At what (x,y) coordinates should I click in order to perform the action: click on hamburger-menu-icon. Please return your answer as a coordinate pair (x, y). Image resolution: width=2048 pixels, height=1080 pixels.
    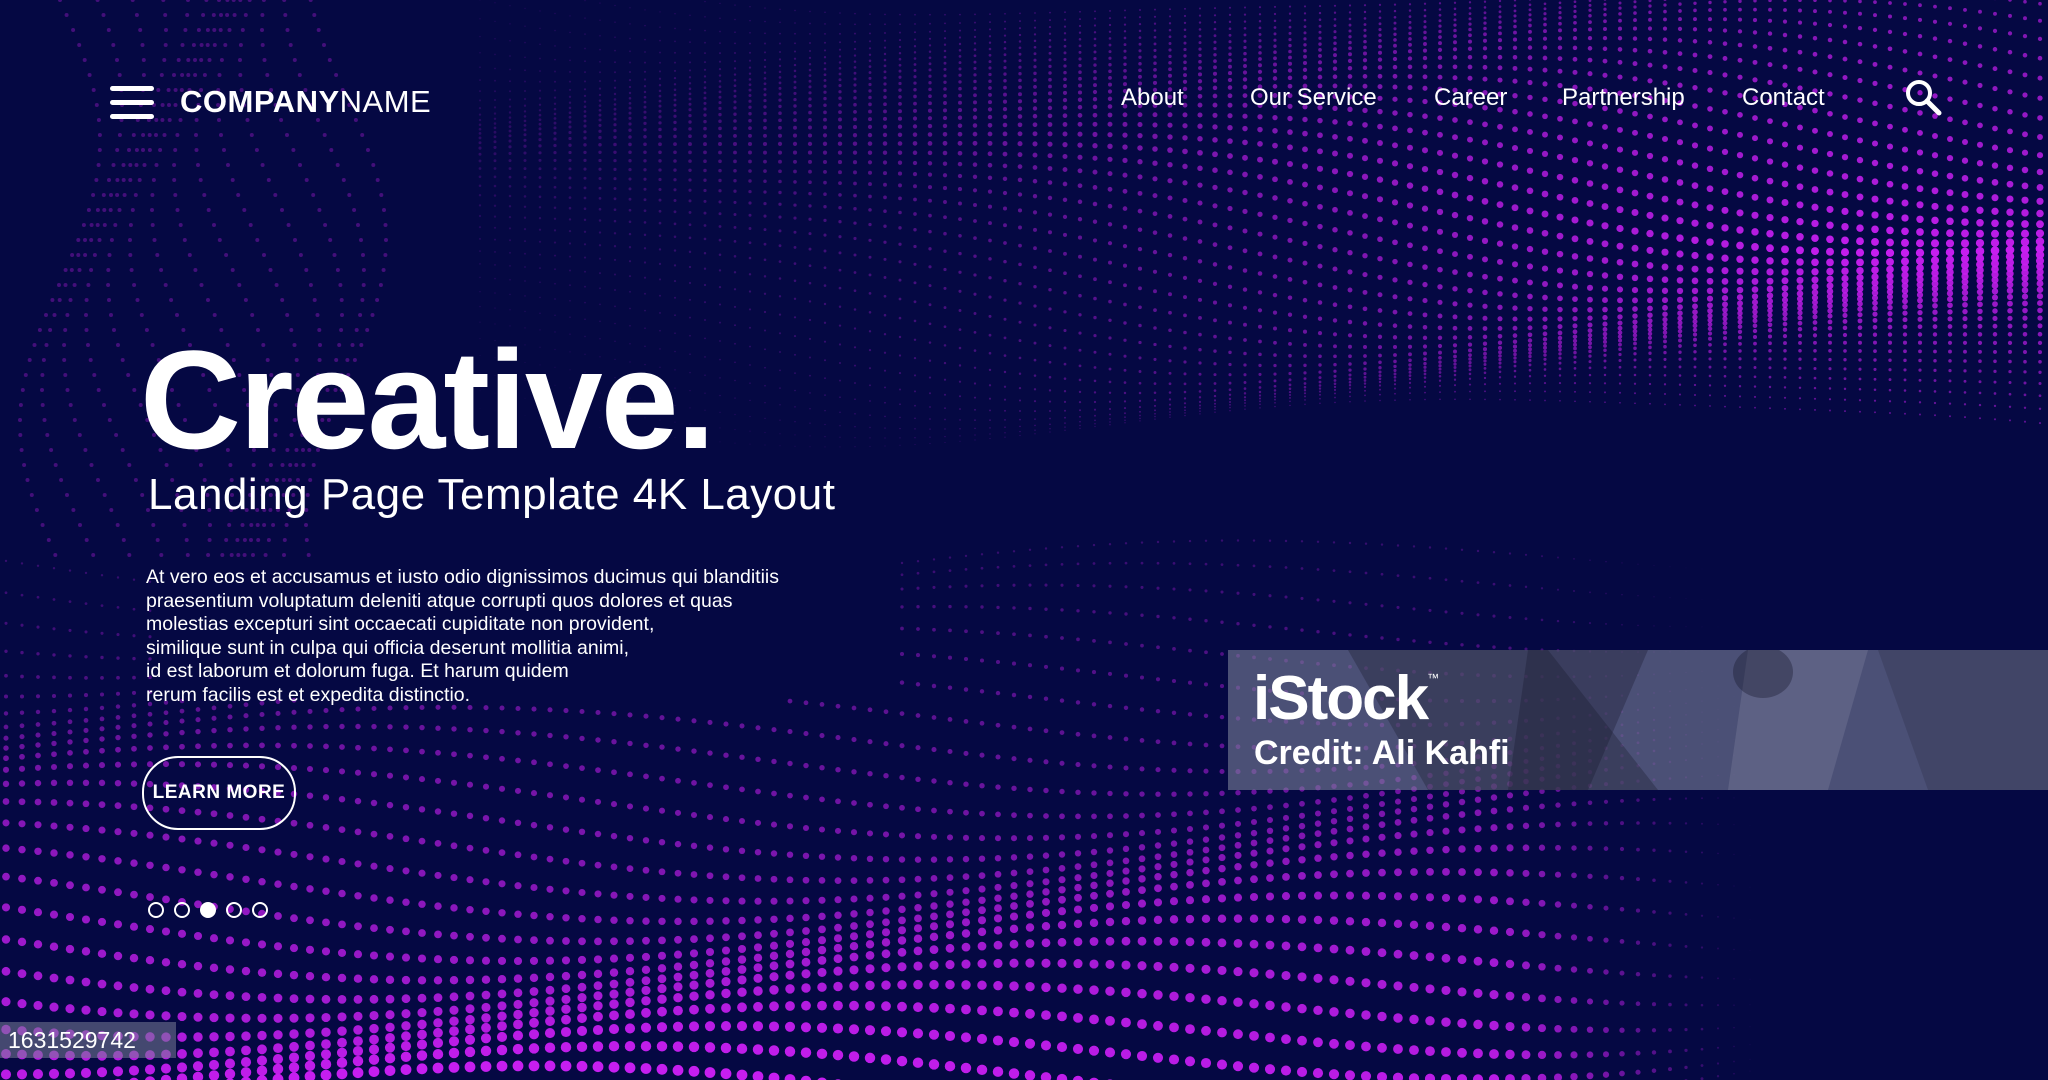
    Looking at the image, I should click on (132, 103).